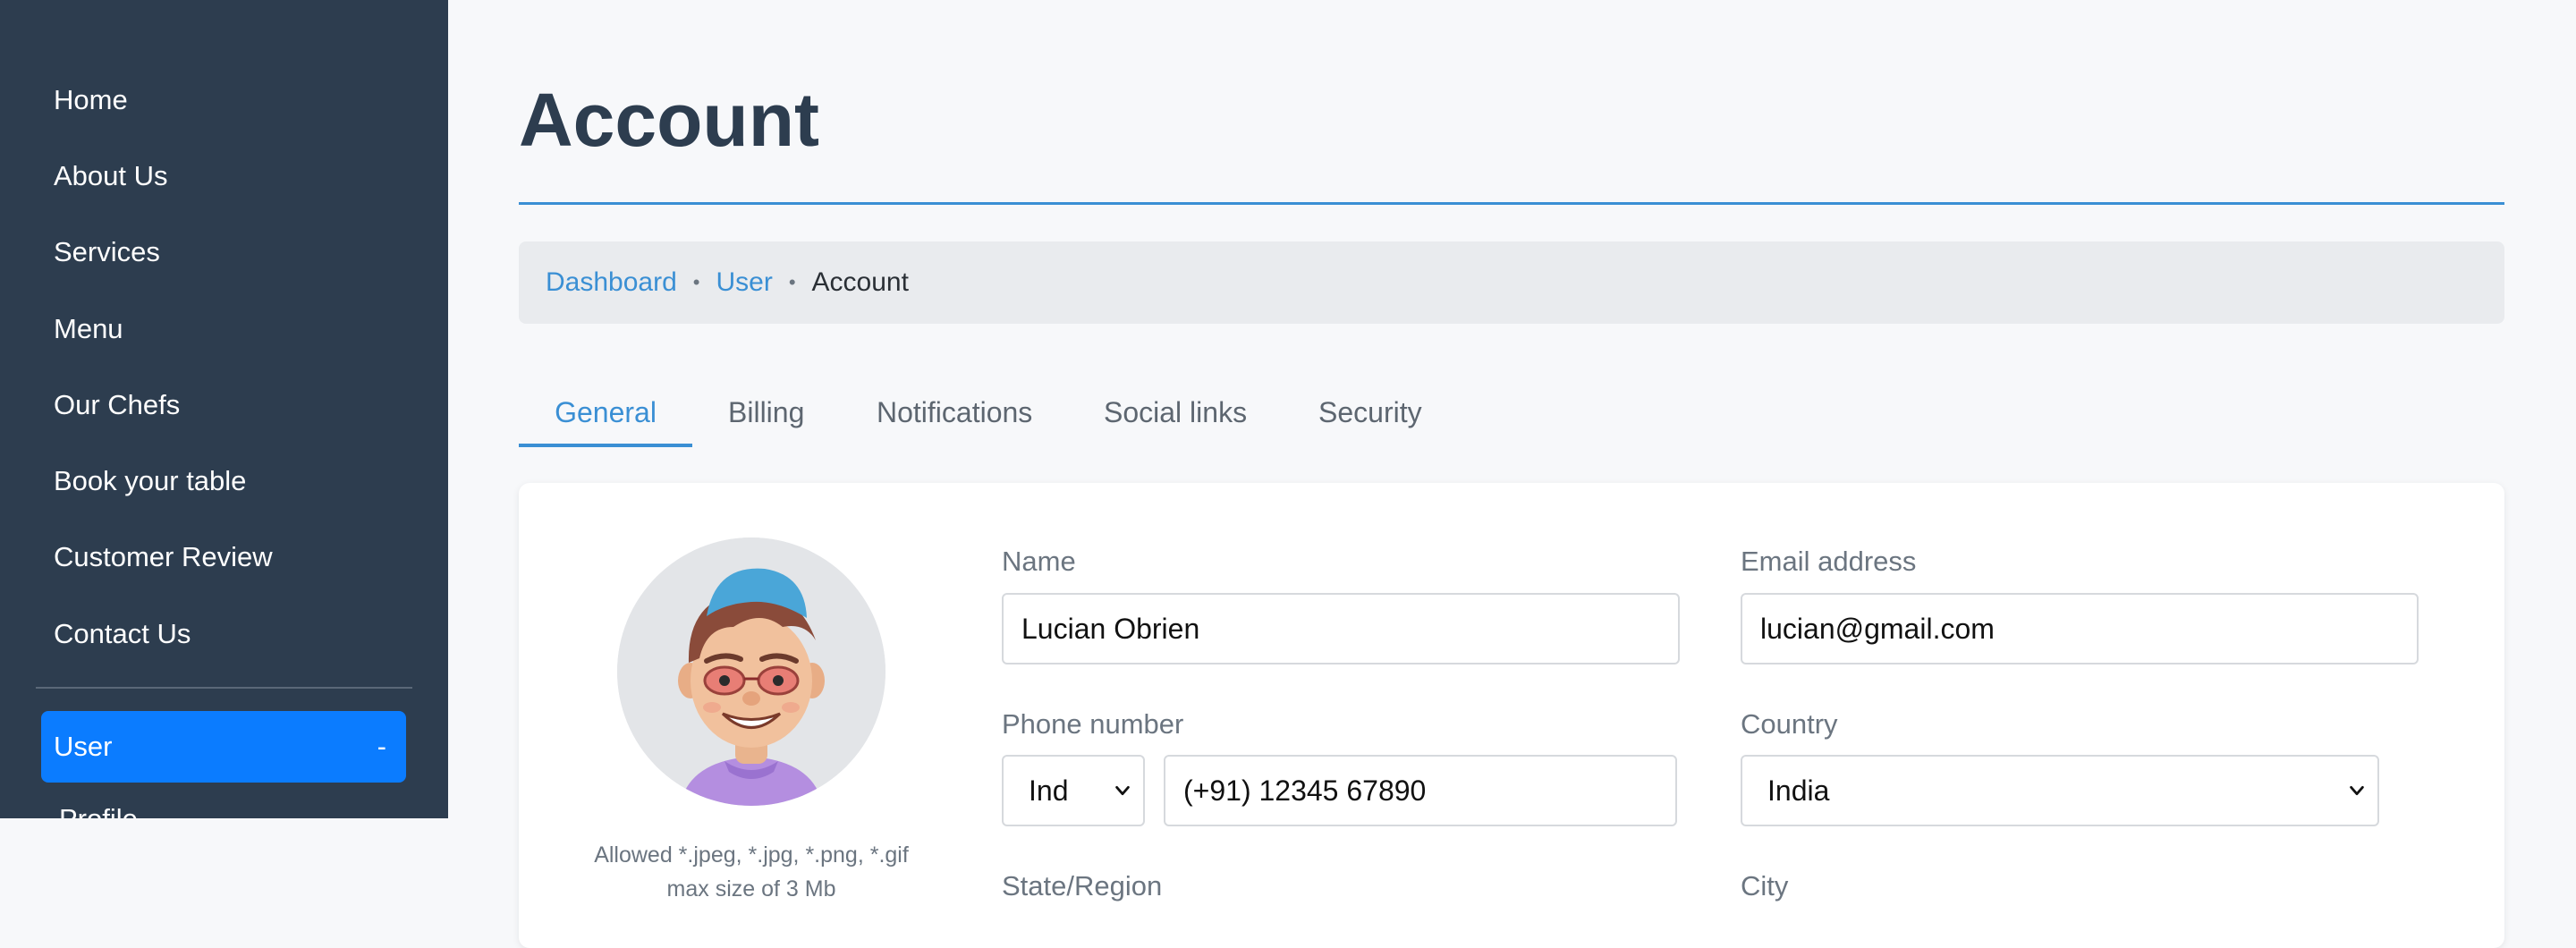 The height and width of the screenshot is (948, 2576). What do you see at coordinates (2080, 628) in the screenshot?
I see `email-field` at bounding box center [2080, 628].